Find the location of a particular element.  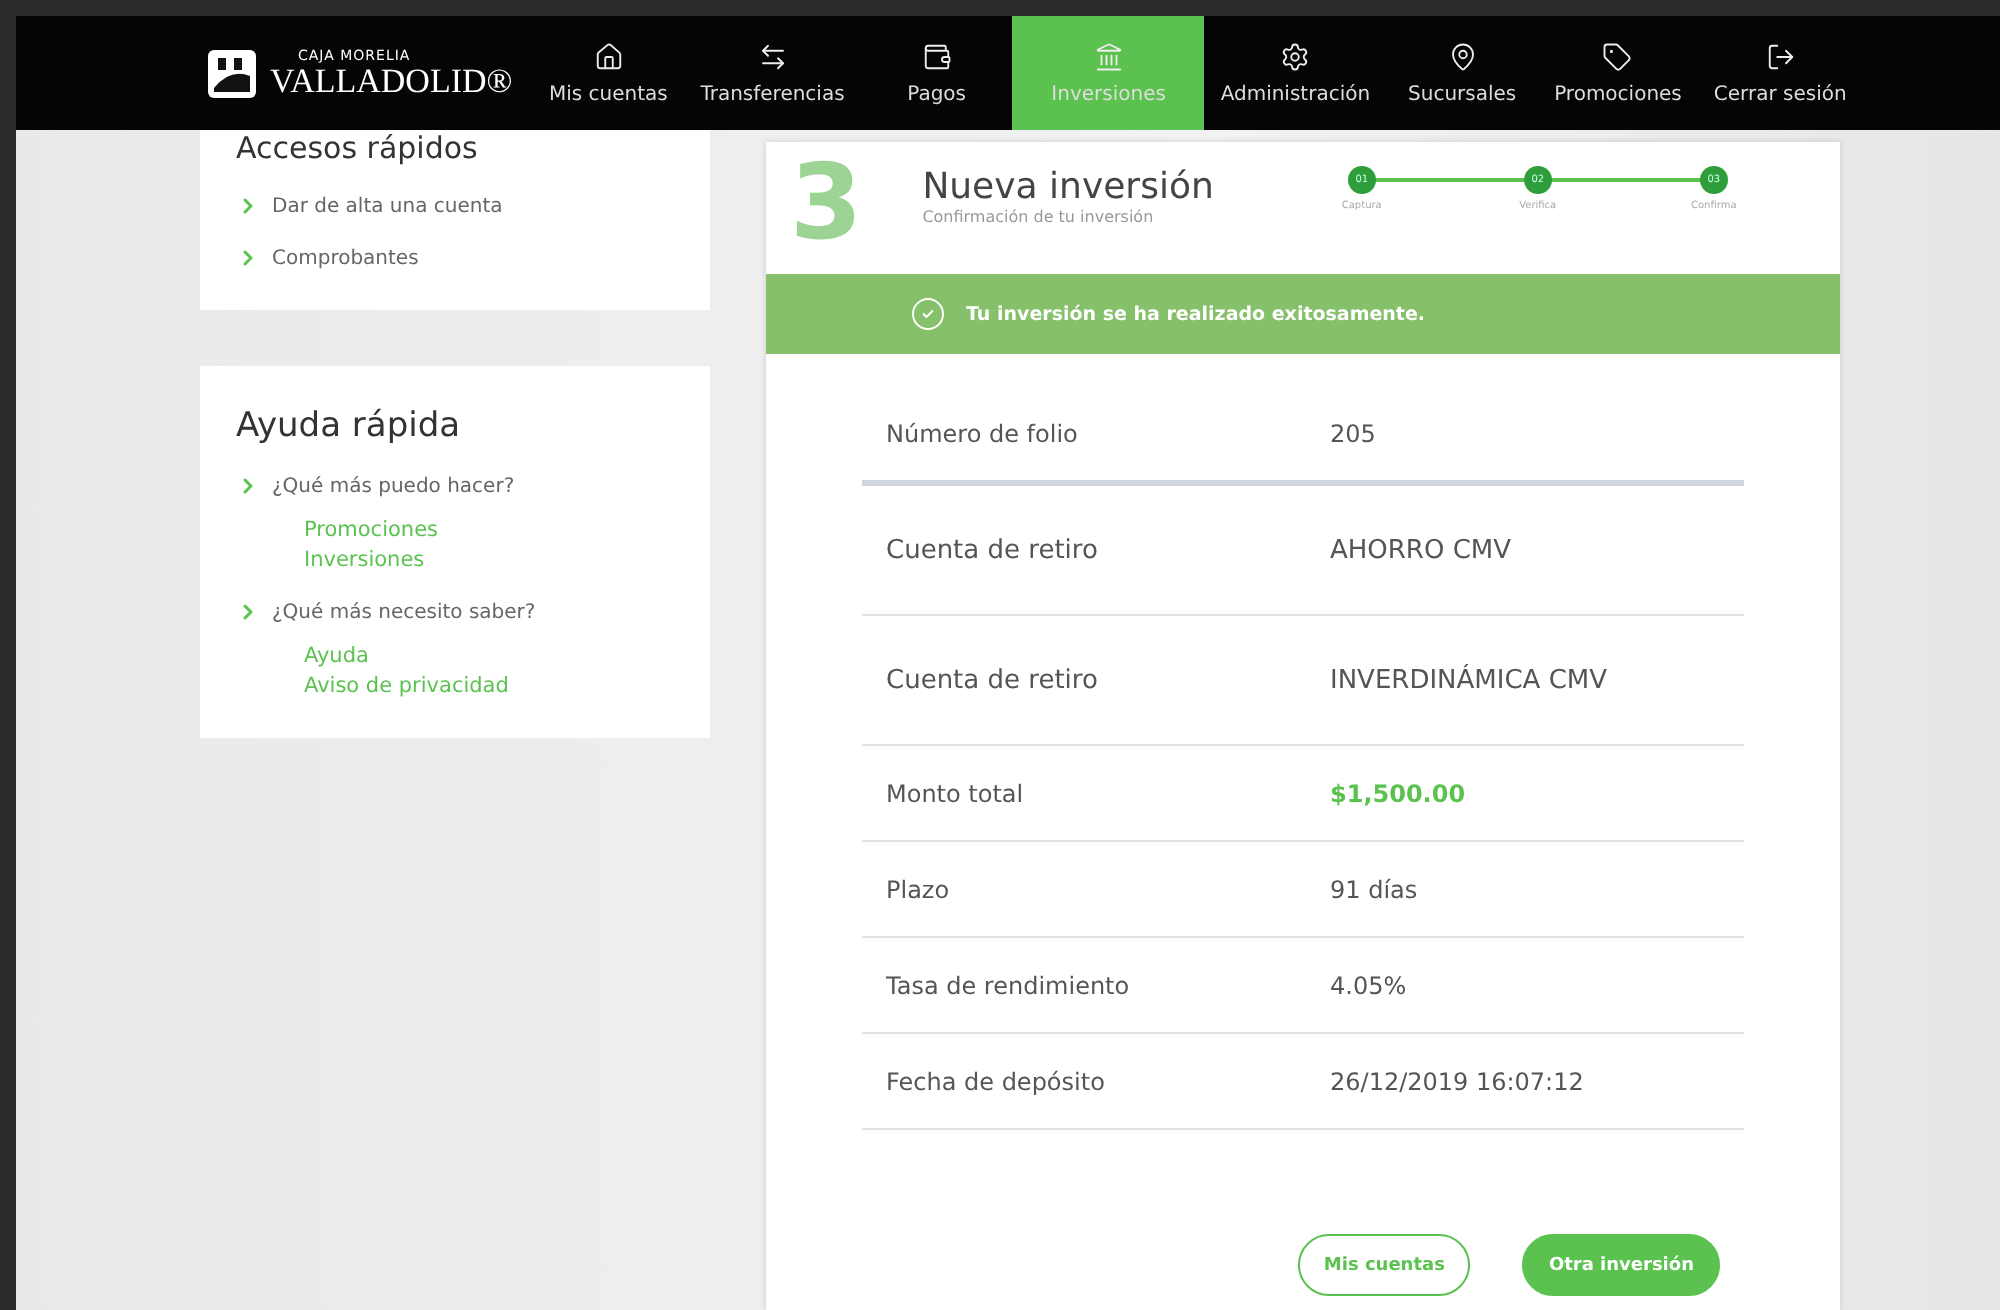

logo-icon is located at coordinates (232, 73).